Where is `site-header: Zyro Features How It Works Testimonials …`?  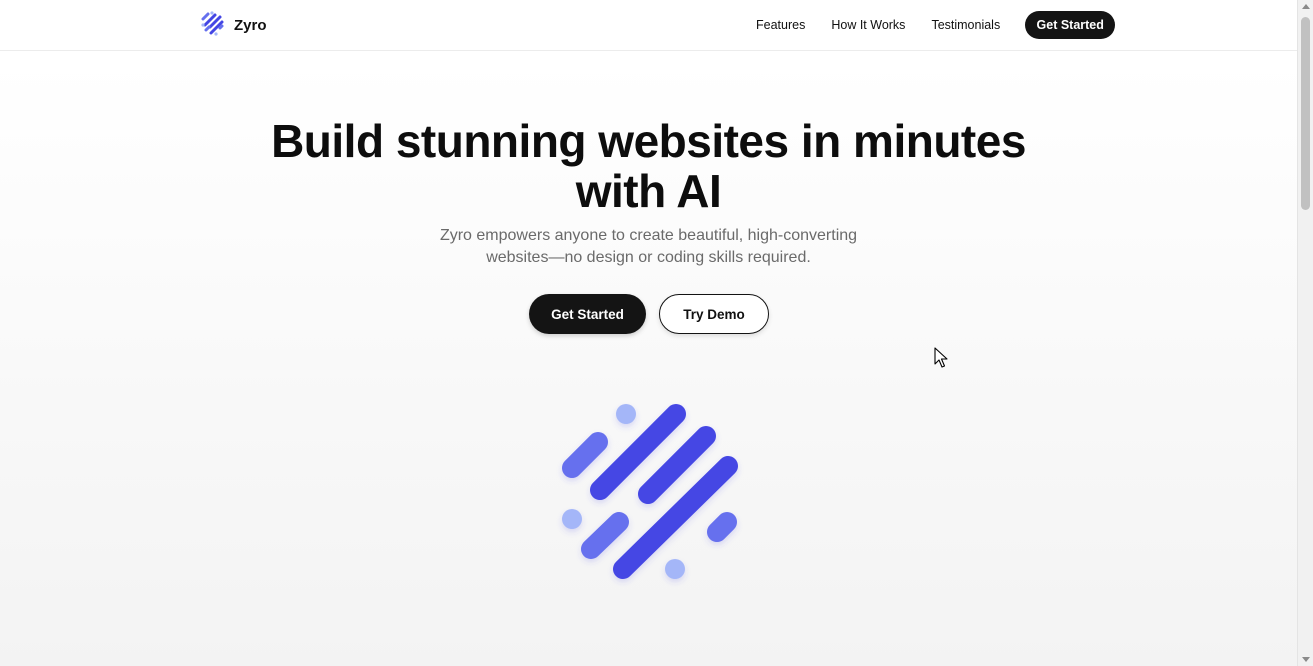 site-header: Zyro Features How It Works Testimonials … is located at coordinates (648, 25).